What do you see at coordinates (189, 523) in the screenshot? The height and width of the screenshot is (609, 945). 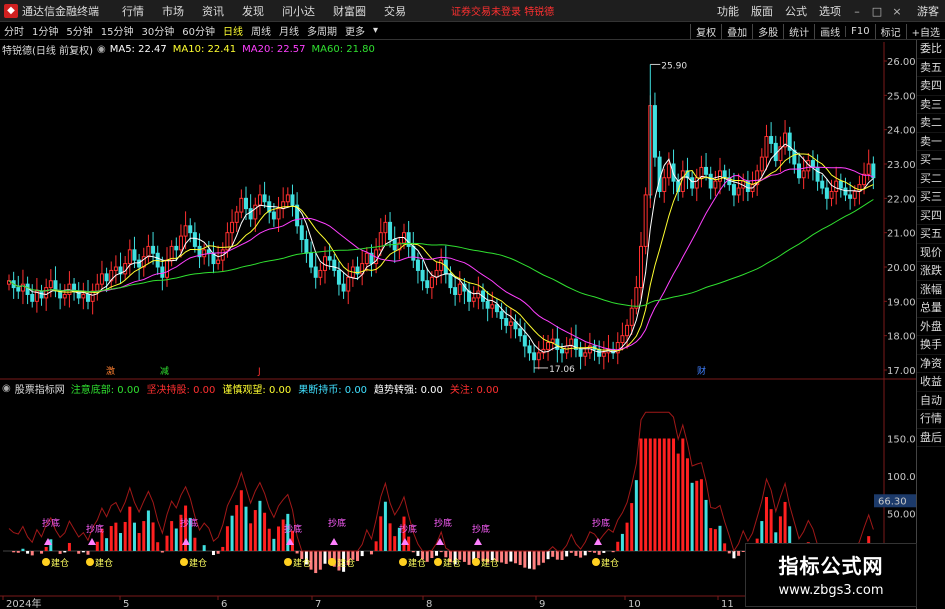 I see `signal-bottom-label: 抄底` at bounding box center [189, 523].